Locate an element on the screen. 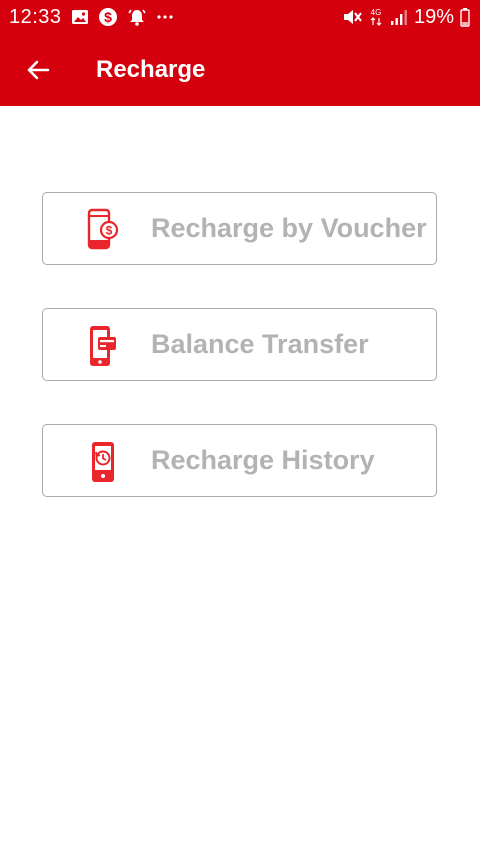 The width and height of the screenshot is (480, 853). menu-item-label: Balance Transfer is located at coordinates (260, 344).